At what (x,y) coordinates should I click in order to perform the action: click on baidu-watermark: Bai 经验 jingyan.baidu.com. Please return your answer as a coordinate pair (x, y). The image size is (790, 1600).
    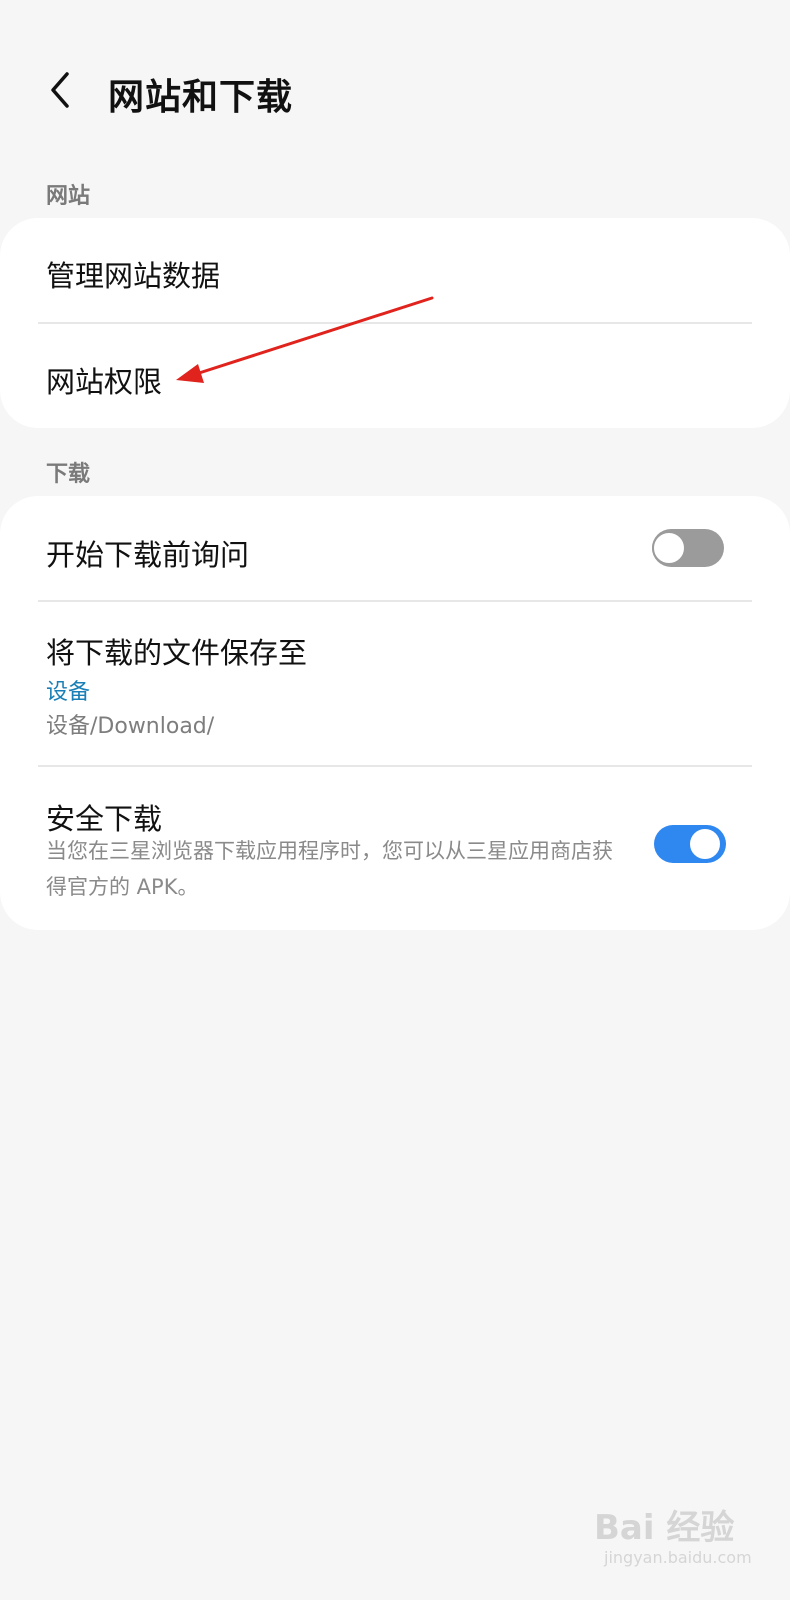
    Looking at the image, I should click on (684, 1540).